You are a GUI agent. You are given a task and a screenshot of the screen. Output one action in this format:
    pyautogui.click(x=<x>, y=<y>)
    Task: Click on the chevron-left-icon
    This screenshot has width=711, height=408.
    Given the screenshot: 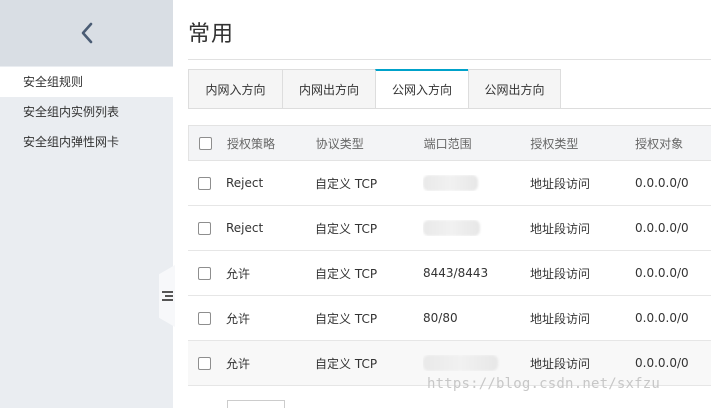 What is the action you would take?
    pyautogui.click(x=86, y=33)
    